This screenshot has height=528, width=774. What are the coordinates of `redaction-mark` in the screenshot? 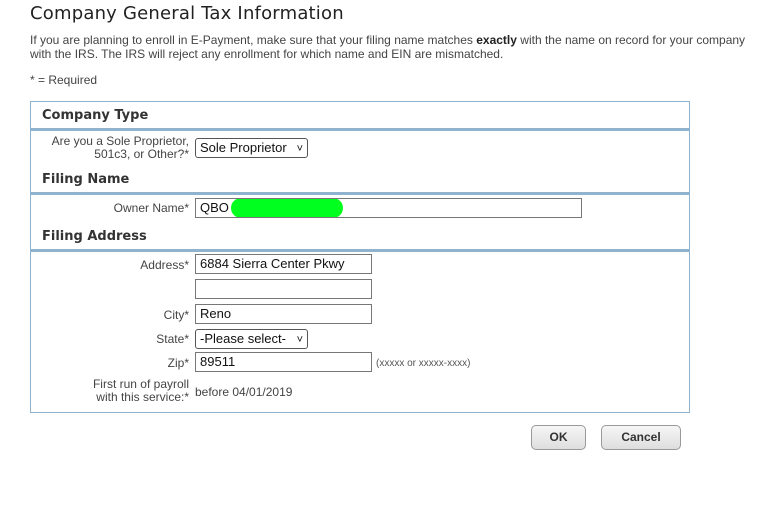 It's located at (287, 208).